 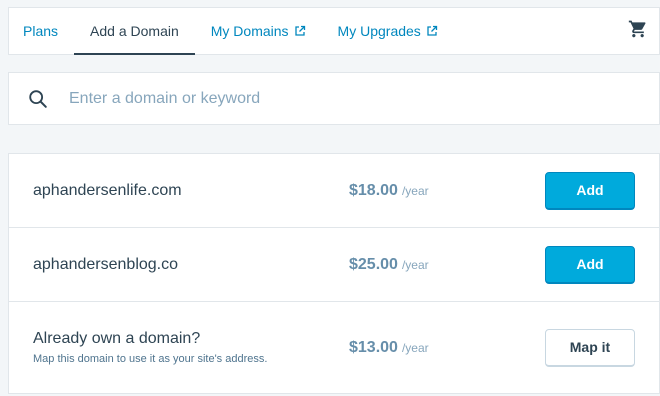 I want to click on price-amount: $25.00, so click(x=373, y=264).